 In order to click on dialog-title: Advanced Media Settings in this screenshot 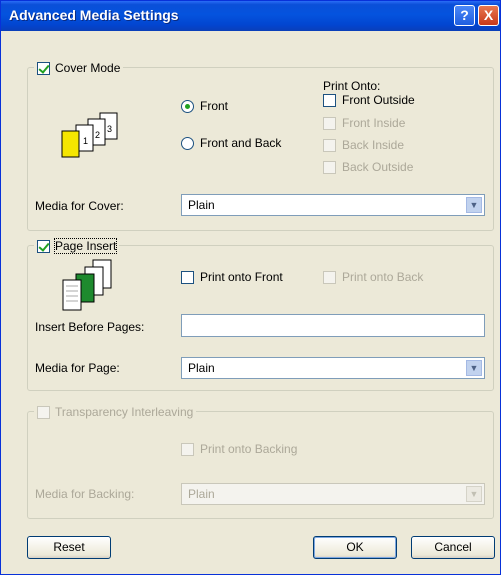, I will do `click(94, 15)`.